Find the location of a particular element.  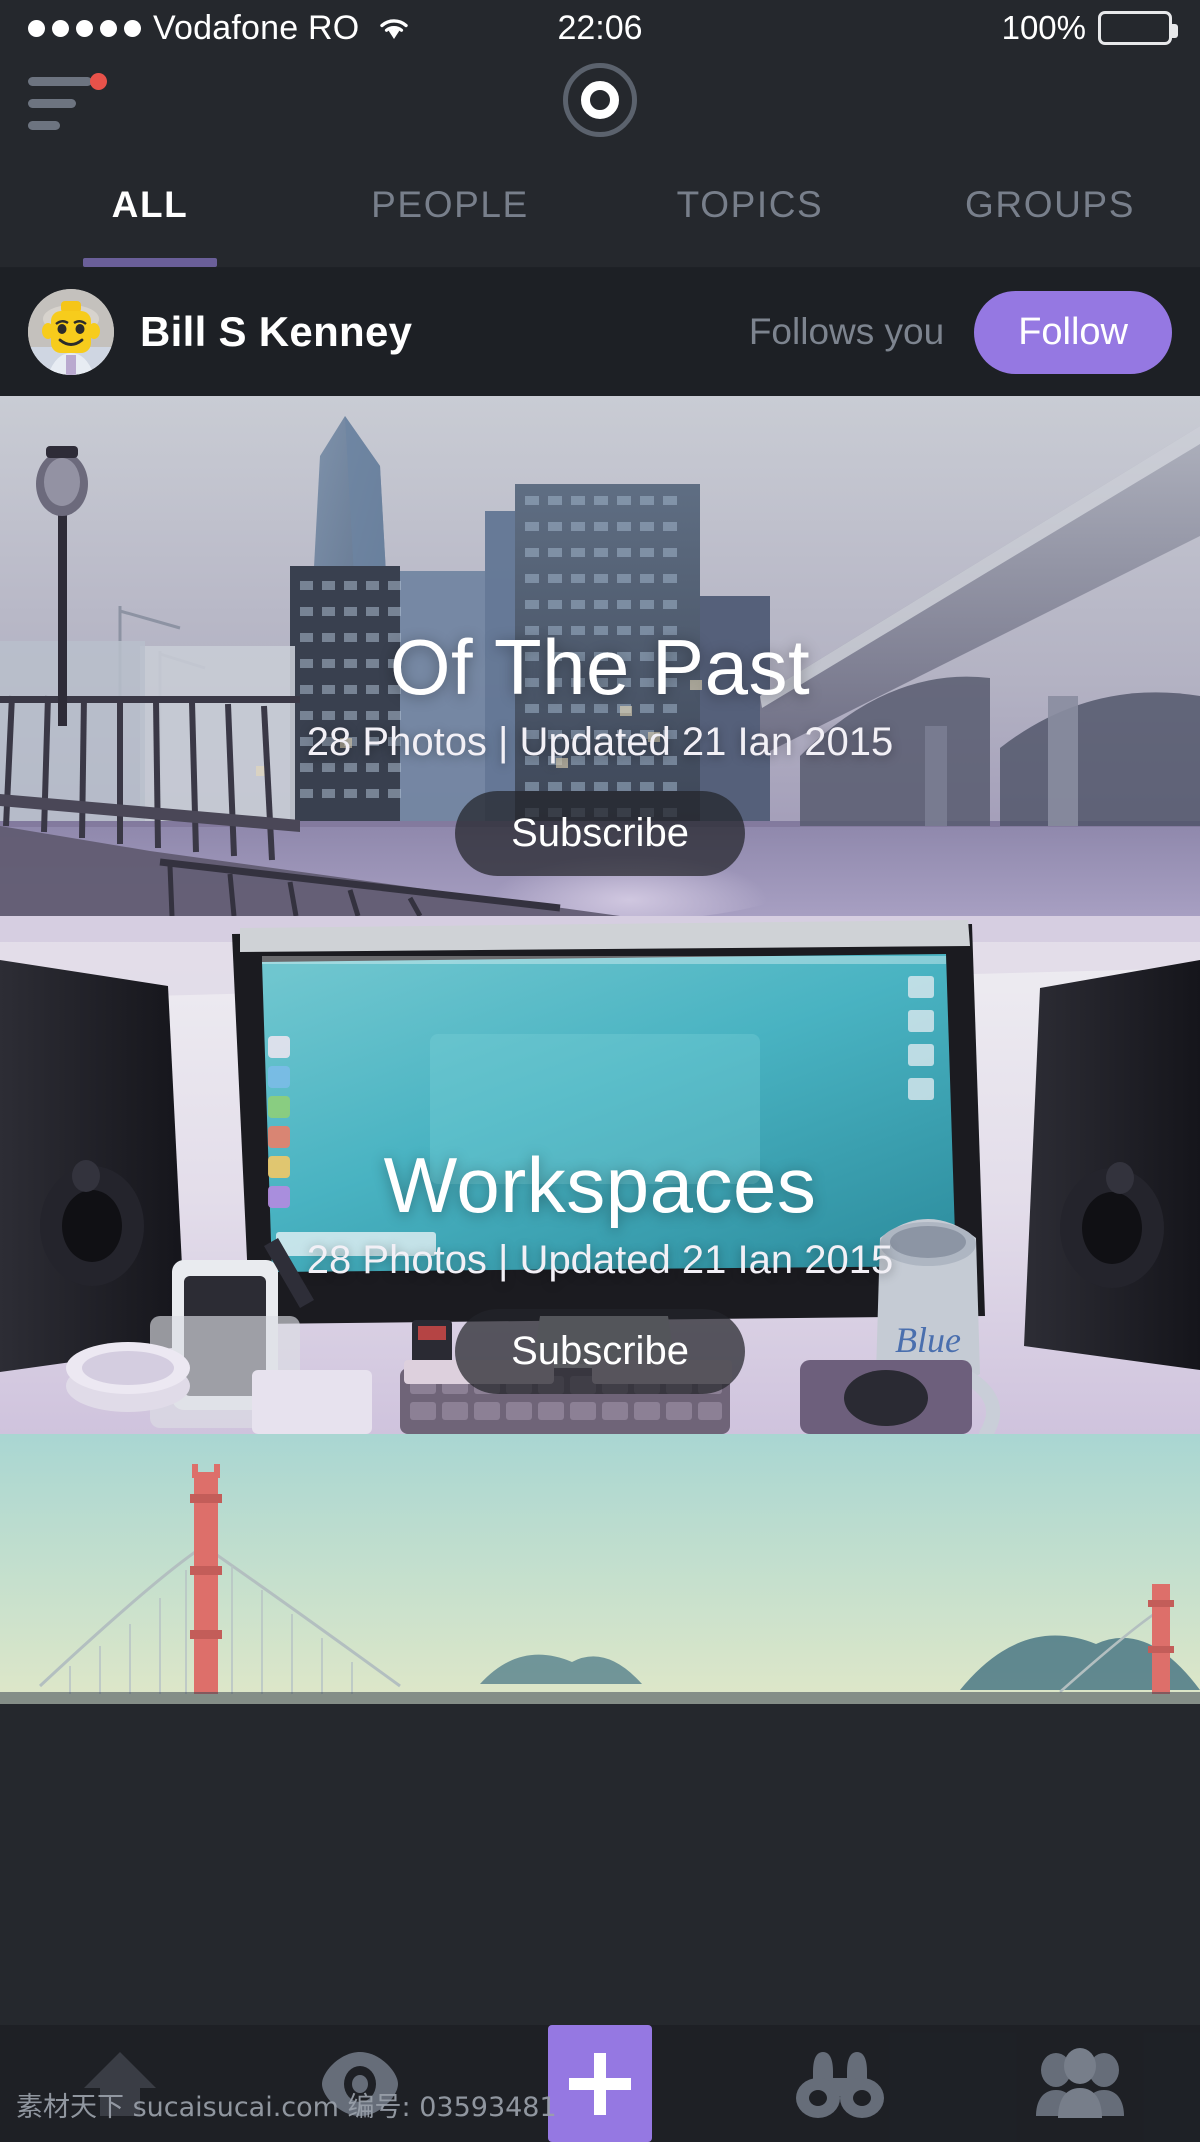

nav-home is located at coordinates (120, 2083).